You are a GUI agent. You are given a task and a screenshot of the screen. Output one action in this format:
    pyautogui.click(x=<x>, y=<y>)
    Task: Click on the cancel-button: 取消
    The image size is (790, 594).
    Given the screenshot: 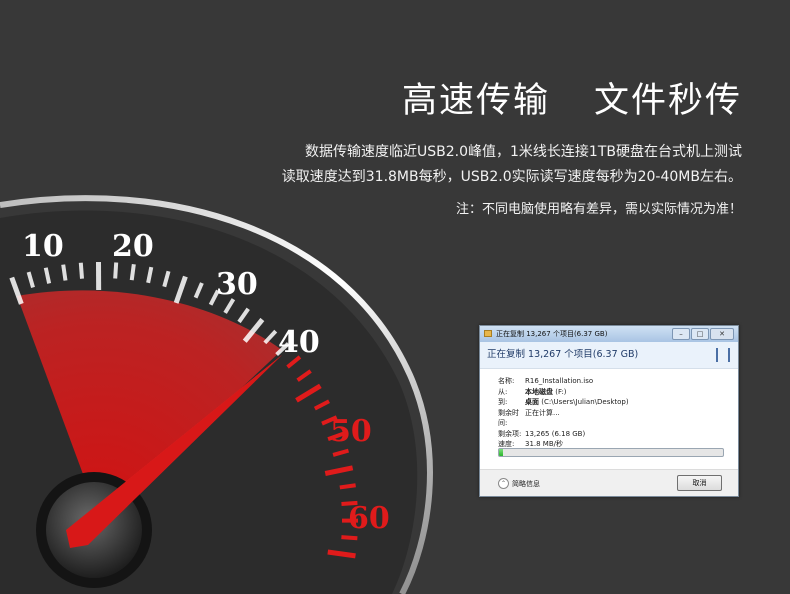 What is the action you would take?
    pyautogui.click(x=699, y=483)
    